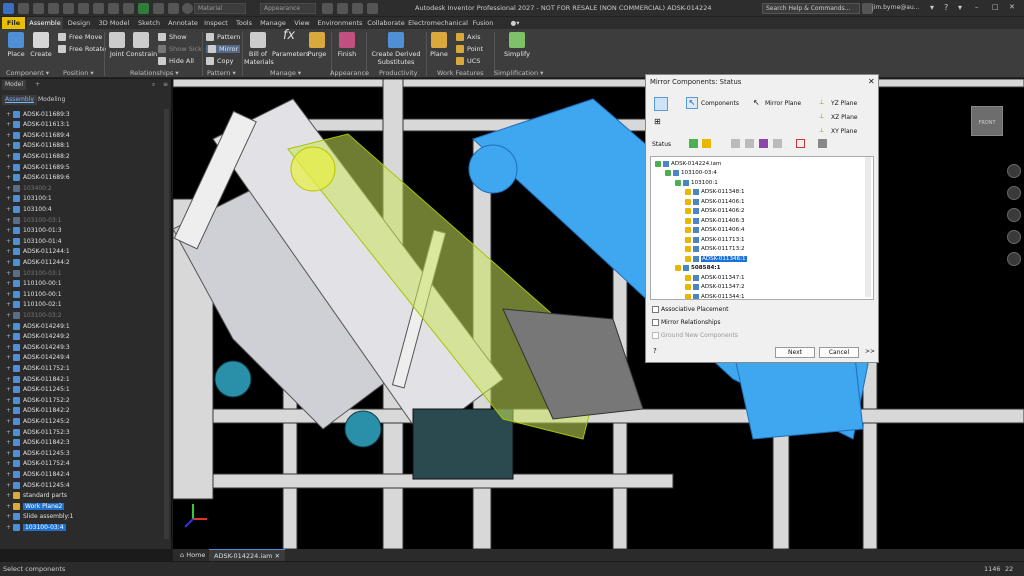 The height and width of the screenshot is (576, 1024). I want to click on browser-tree-item: +110100-02:1, so click(34, 305).